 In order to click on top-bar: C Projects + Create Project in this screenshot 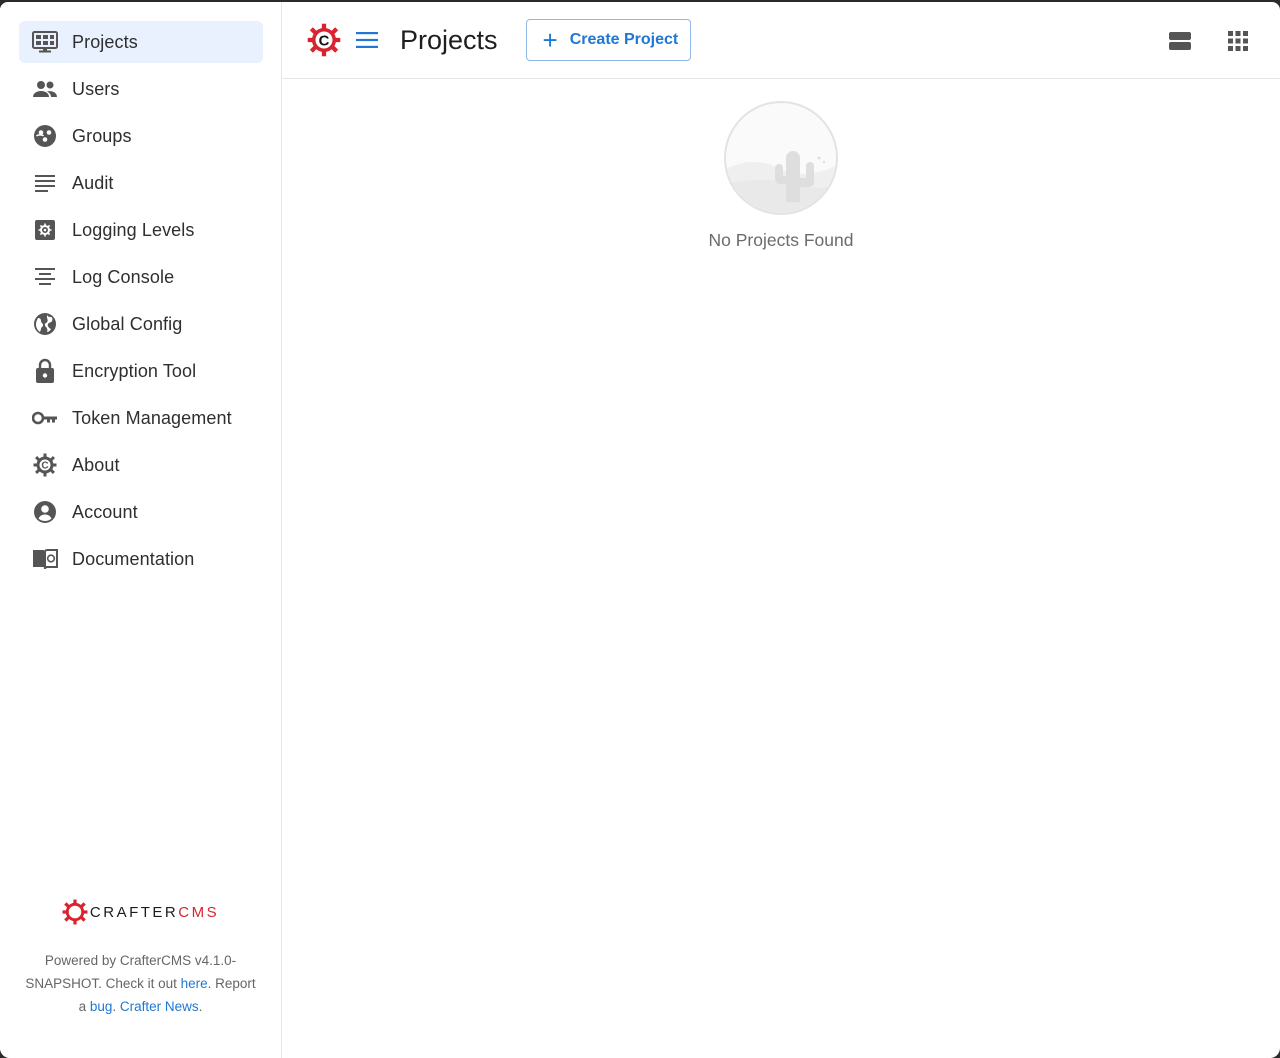, I will do `click(781, 40)`.